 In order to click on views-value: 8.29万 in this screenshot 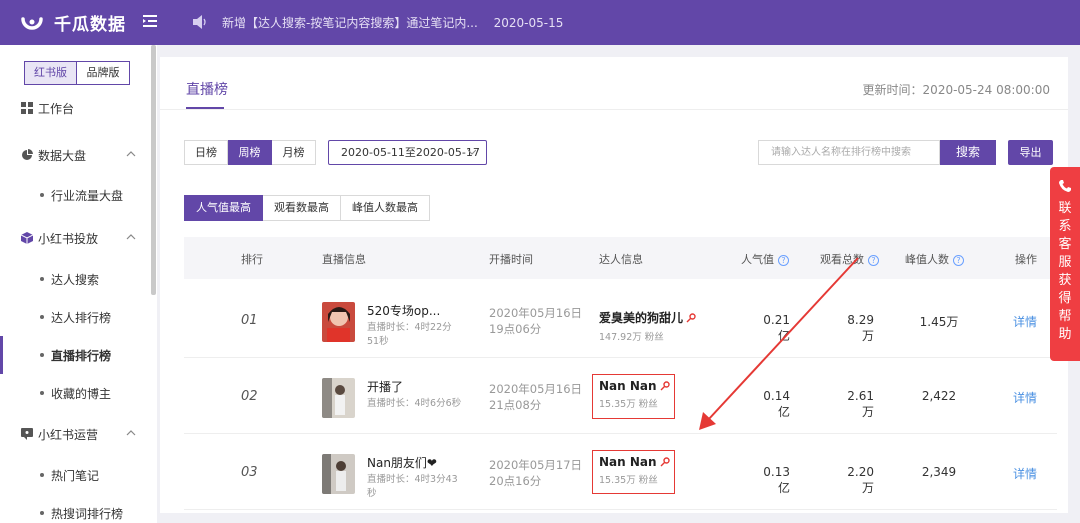, I will do `click(860, 328)`.